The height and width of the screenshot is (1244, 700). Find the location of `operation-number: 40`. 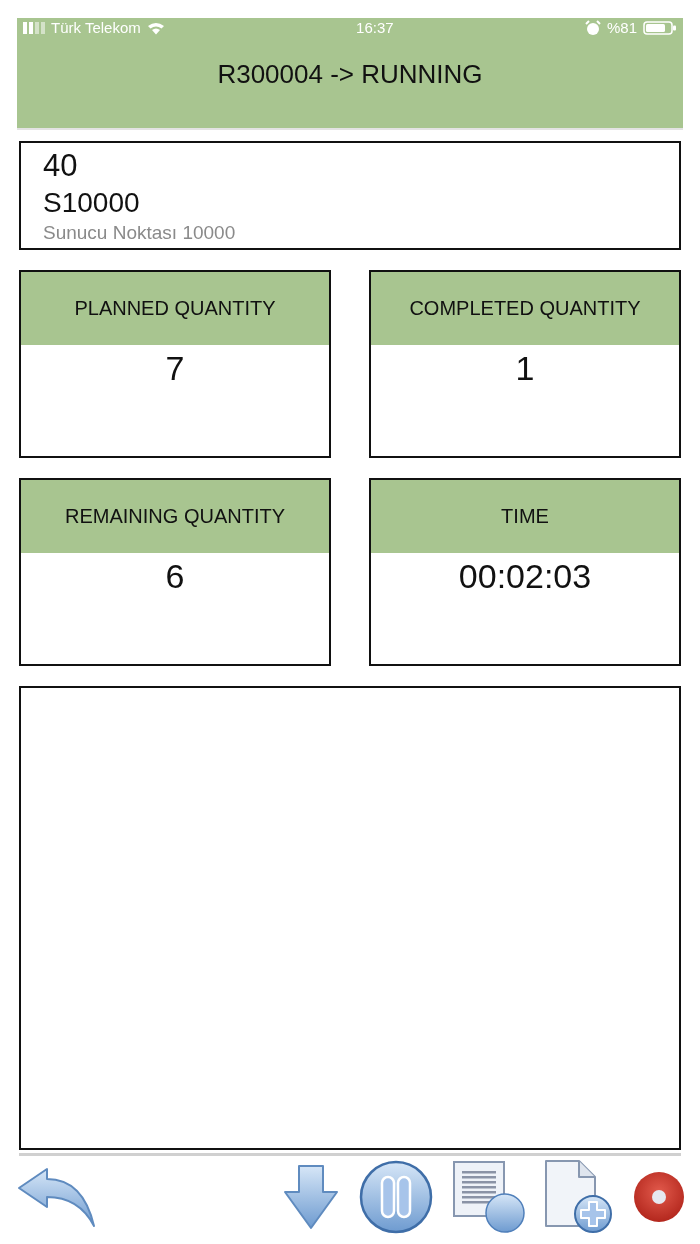

operation-number: 40 is located at coordinates (60, 166).